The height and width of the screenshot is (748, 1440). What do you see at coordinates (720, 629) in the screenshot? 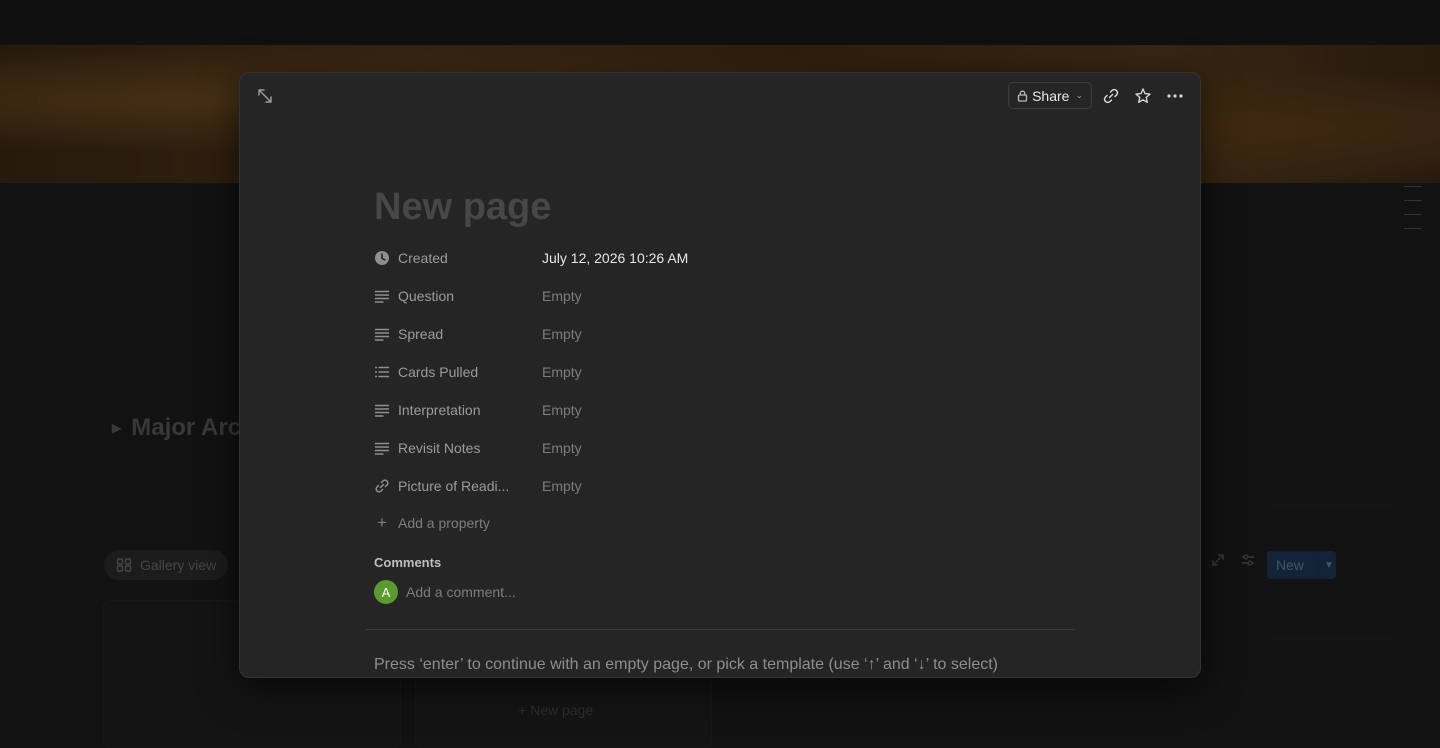
I see `divider` at bounding box center [720, 629].